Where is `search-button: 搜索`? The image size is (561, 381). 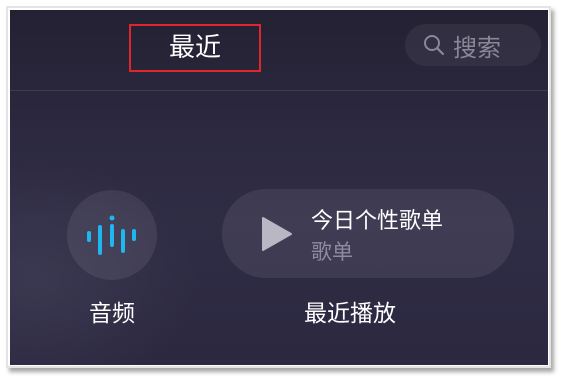
search-button: 搜索 is located at coordinates (473, 45).